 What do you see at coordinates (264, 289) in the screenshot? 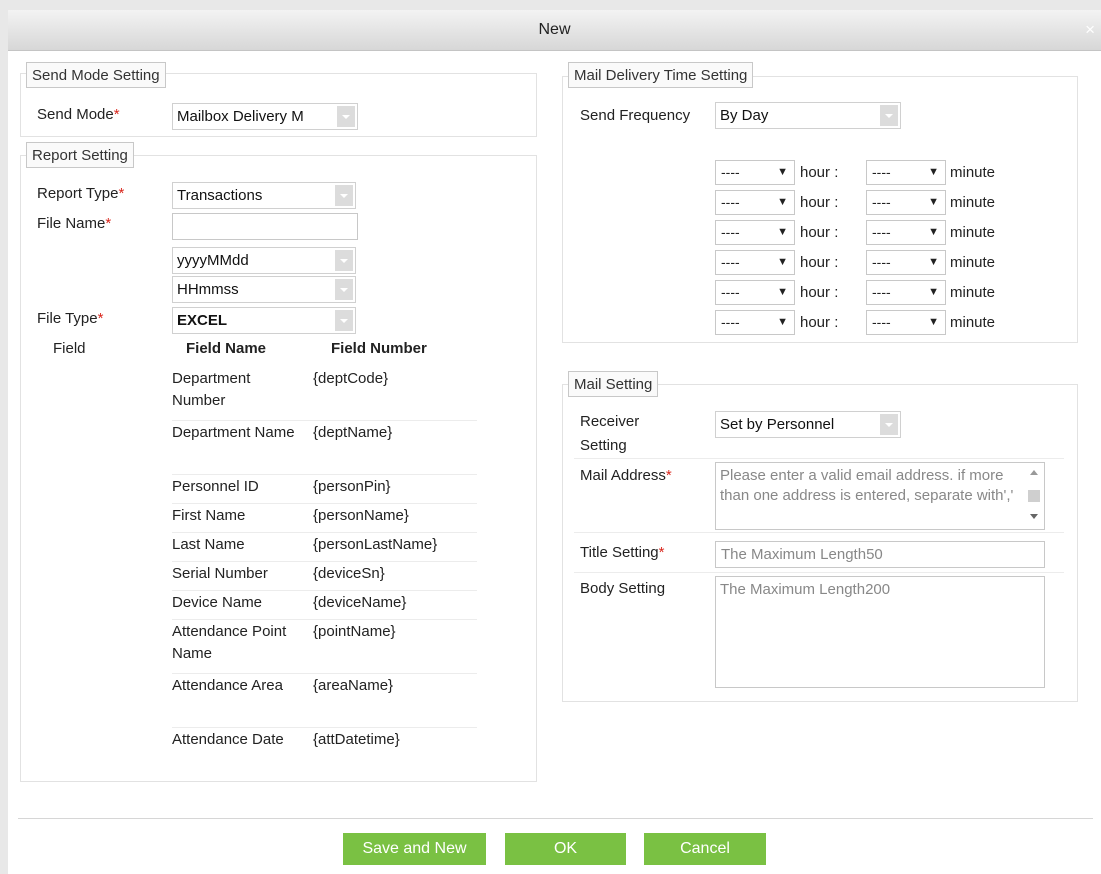
I see `time-format-select: HHmmss` at bounding box center [264, 289].